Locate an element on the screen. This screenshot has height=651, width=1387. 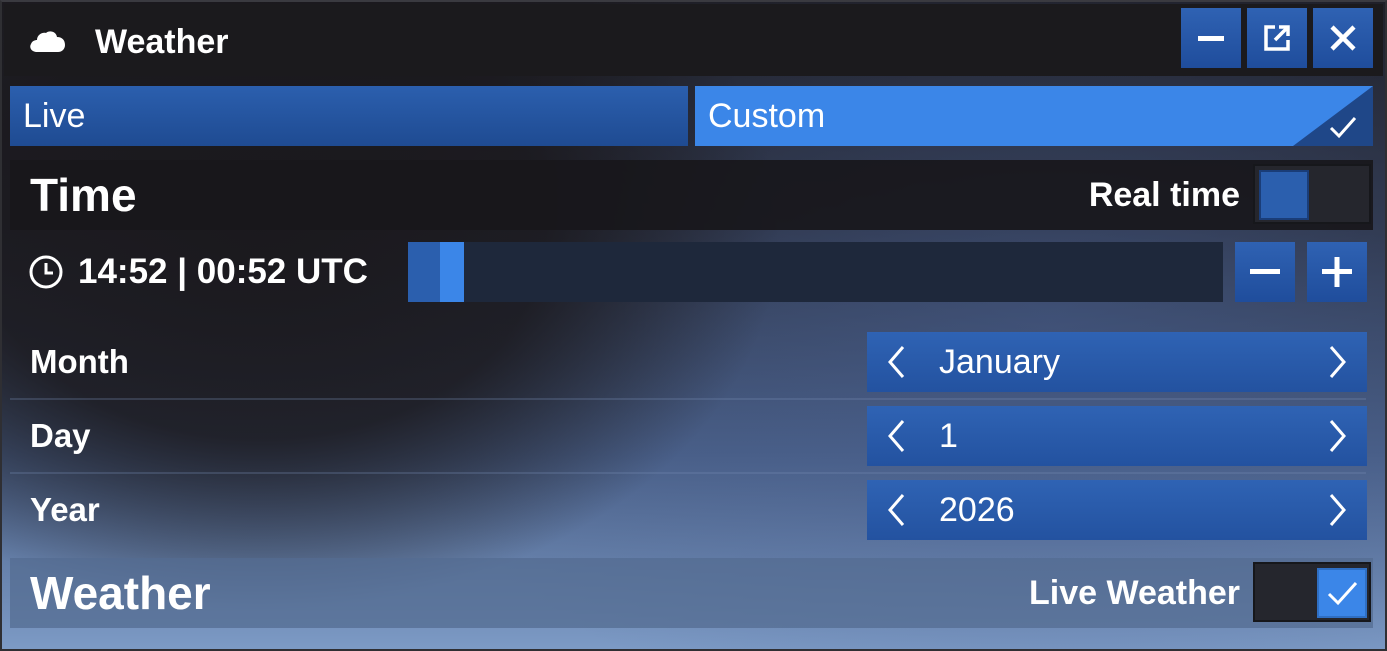
check-icon is located at coordinates (1342, 593).